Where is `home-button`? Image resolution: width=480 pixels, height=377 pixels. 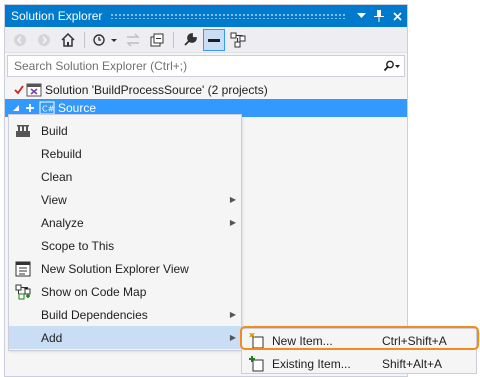
home-button is located at coordinates (68, 40).